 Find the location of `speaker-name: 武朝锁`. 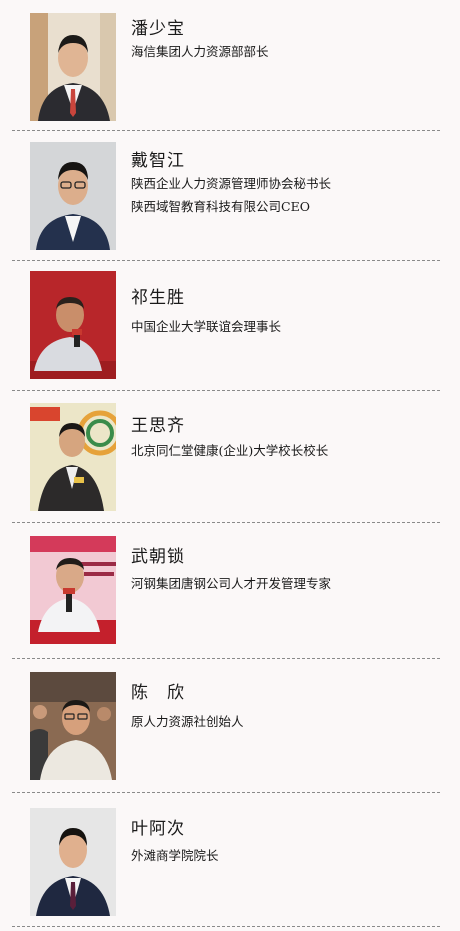

speaker-name: 武朝锁 is located at coordinates (158, 557).